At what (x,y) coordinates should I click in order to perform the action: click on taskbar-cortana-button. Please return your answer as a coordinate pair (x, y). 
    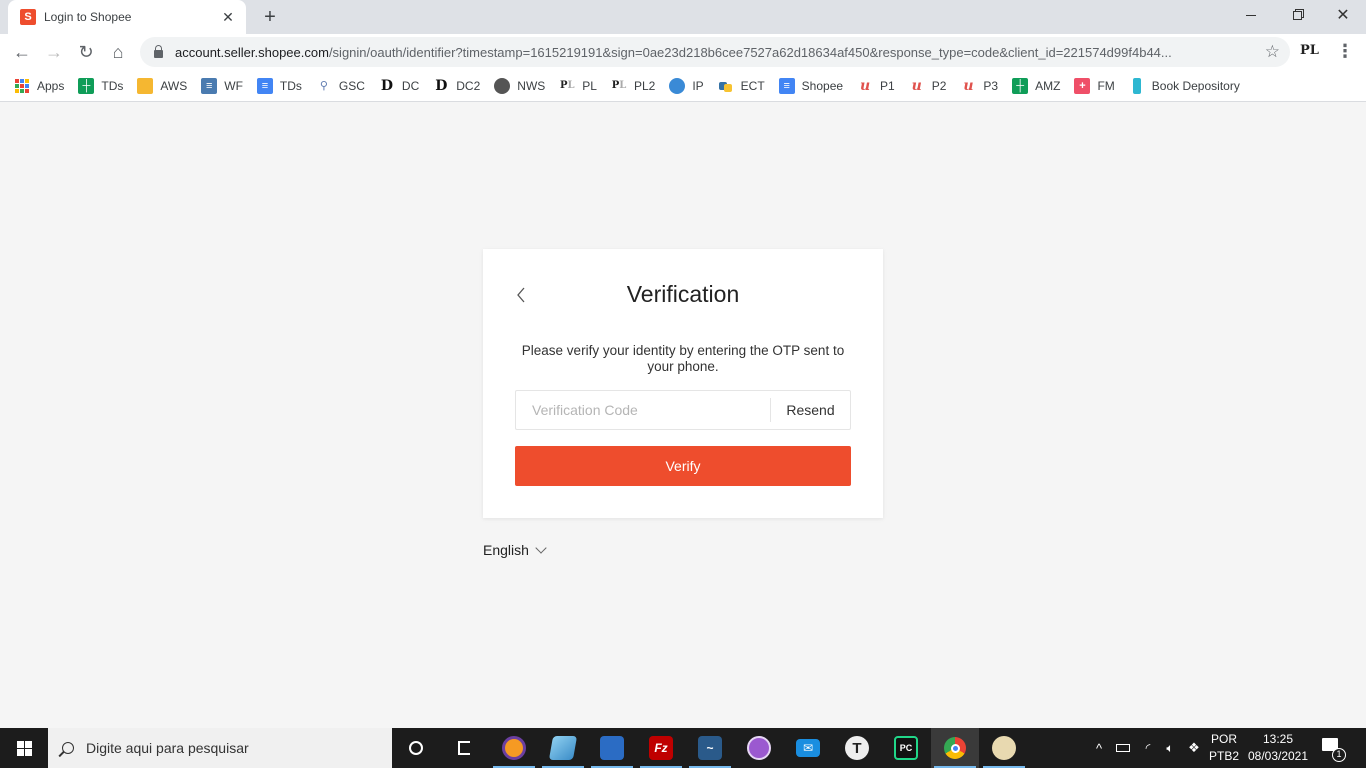
    Looking at the image, I should click on (416, 748).